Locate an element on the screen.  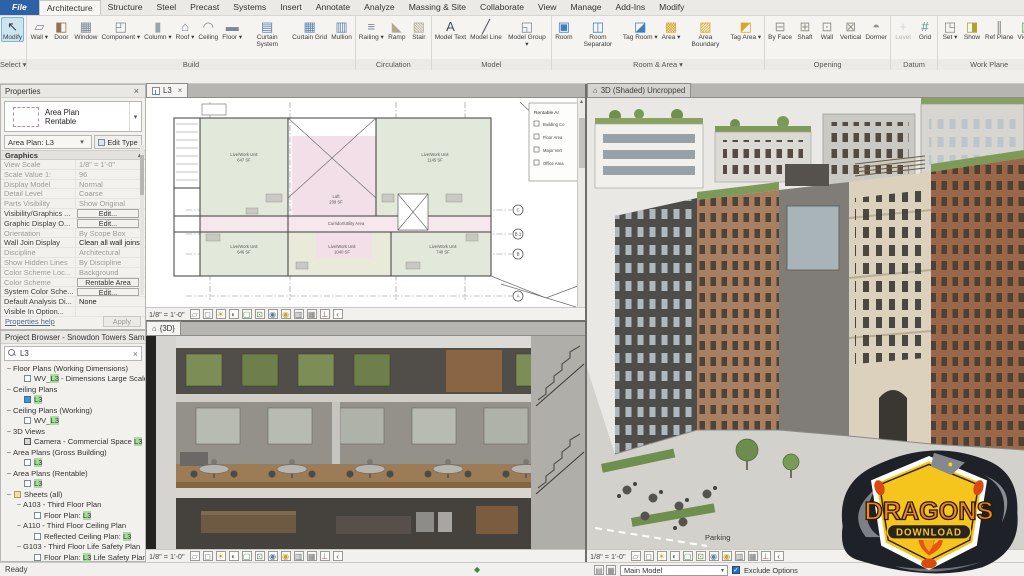
tree-item-area-plans-gross-building: − Area Plans (Gross Building) is located at coordinates (73, 452).